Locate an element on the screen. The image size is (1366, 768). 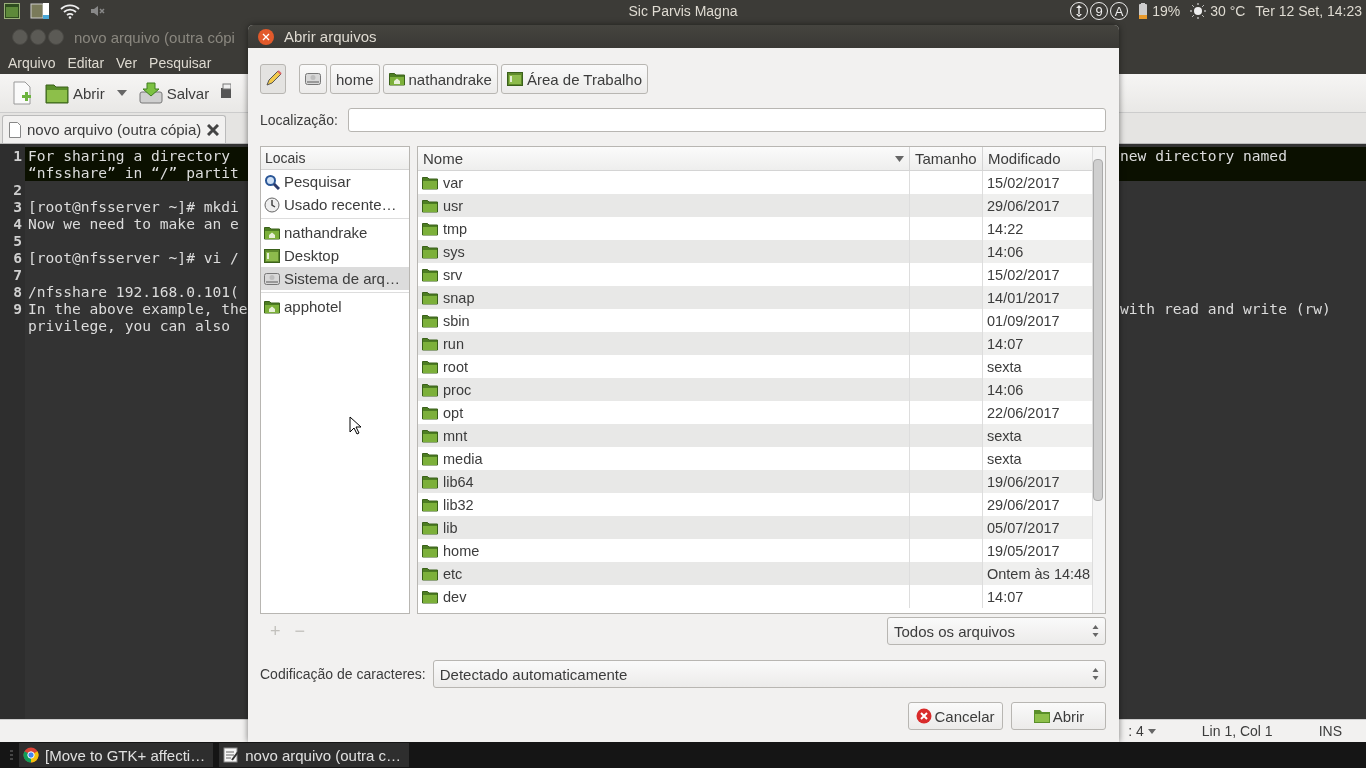
insert-mode: INS is located at coordinates (1330, 731).